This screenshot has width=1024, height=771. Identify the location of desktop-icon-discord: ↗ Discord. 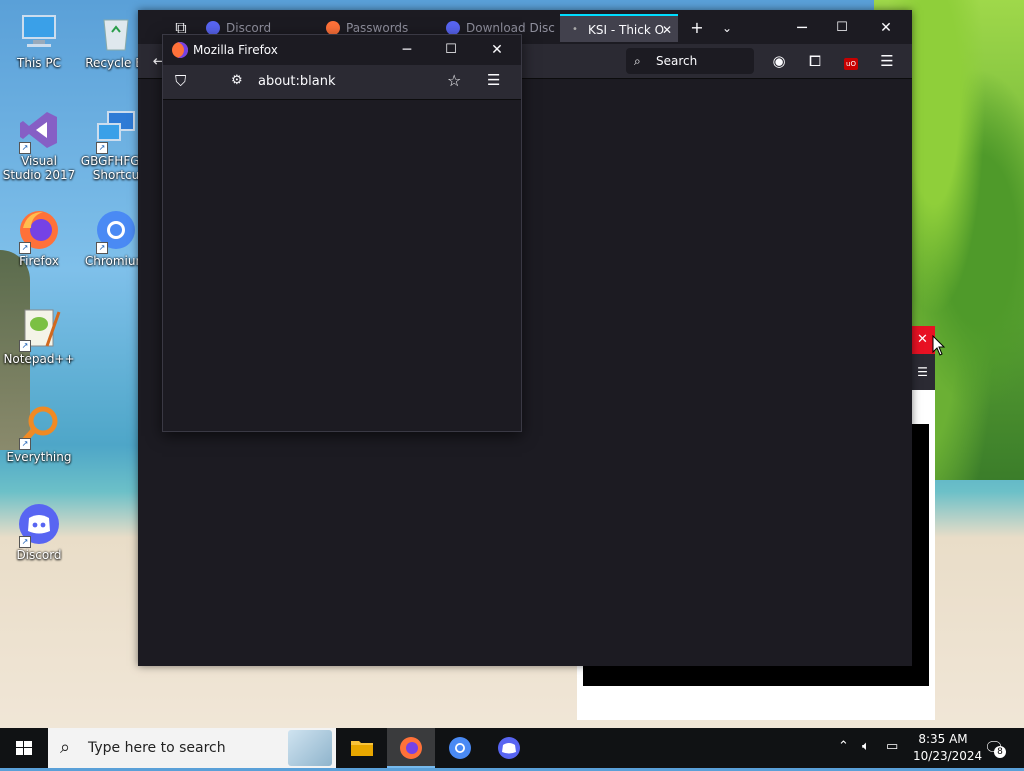
(39, 532).